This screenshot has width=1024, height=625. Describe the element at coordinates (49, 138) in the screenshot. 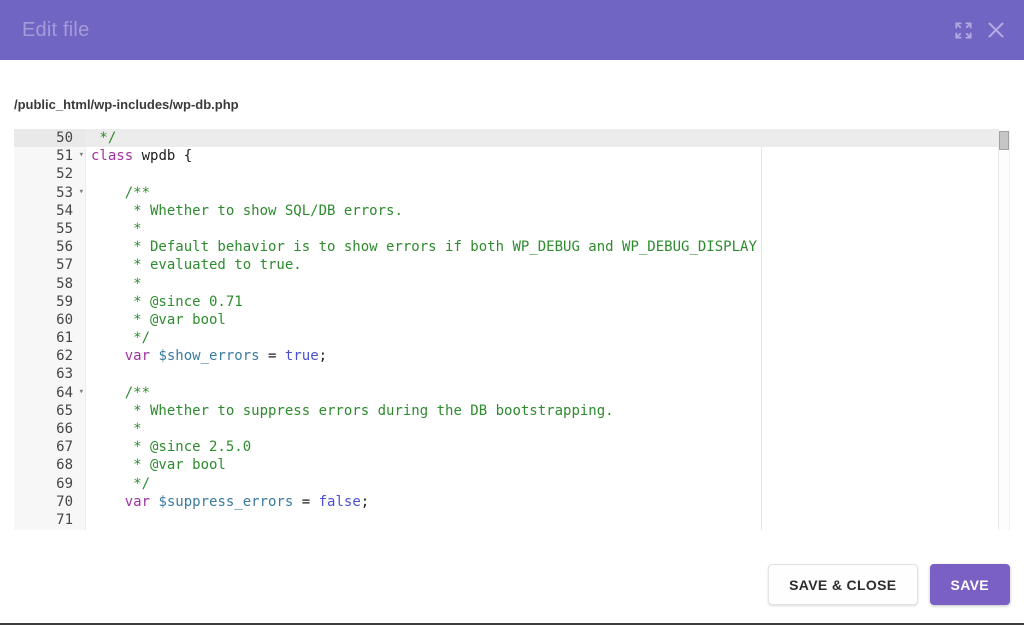

I see `line-number: 50` at that location.